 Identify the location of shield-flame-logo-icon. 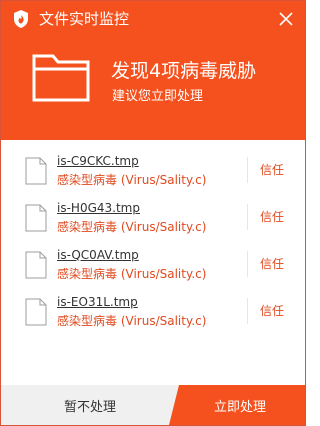
(21, 19).